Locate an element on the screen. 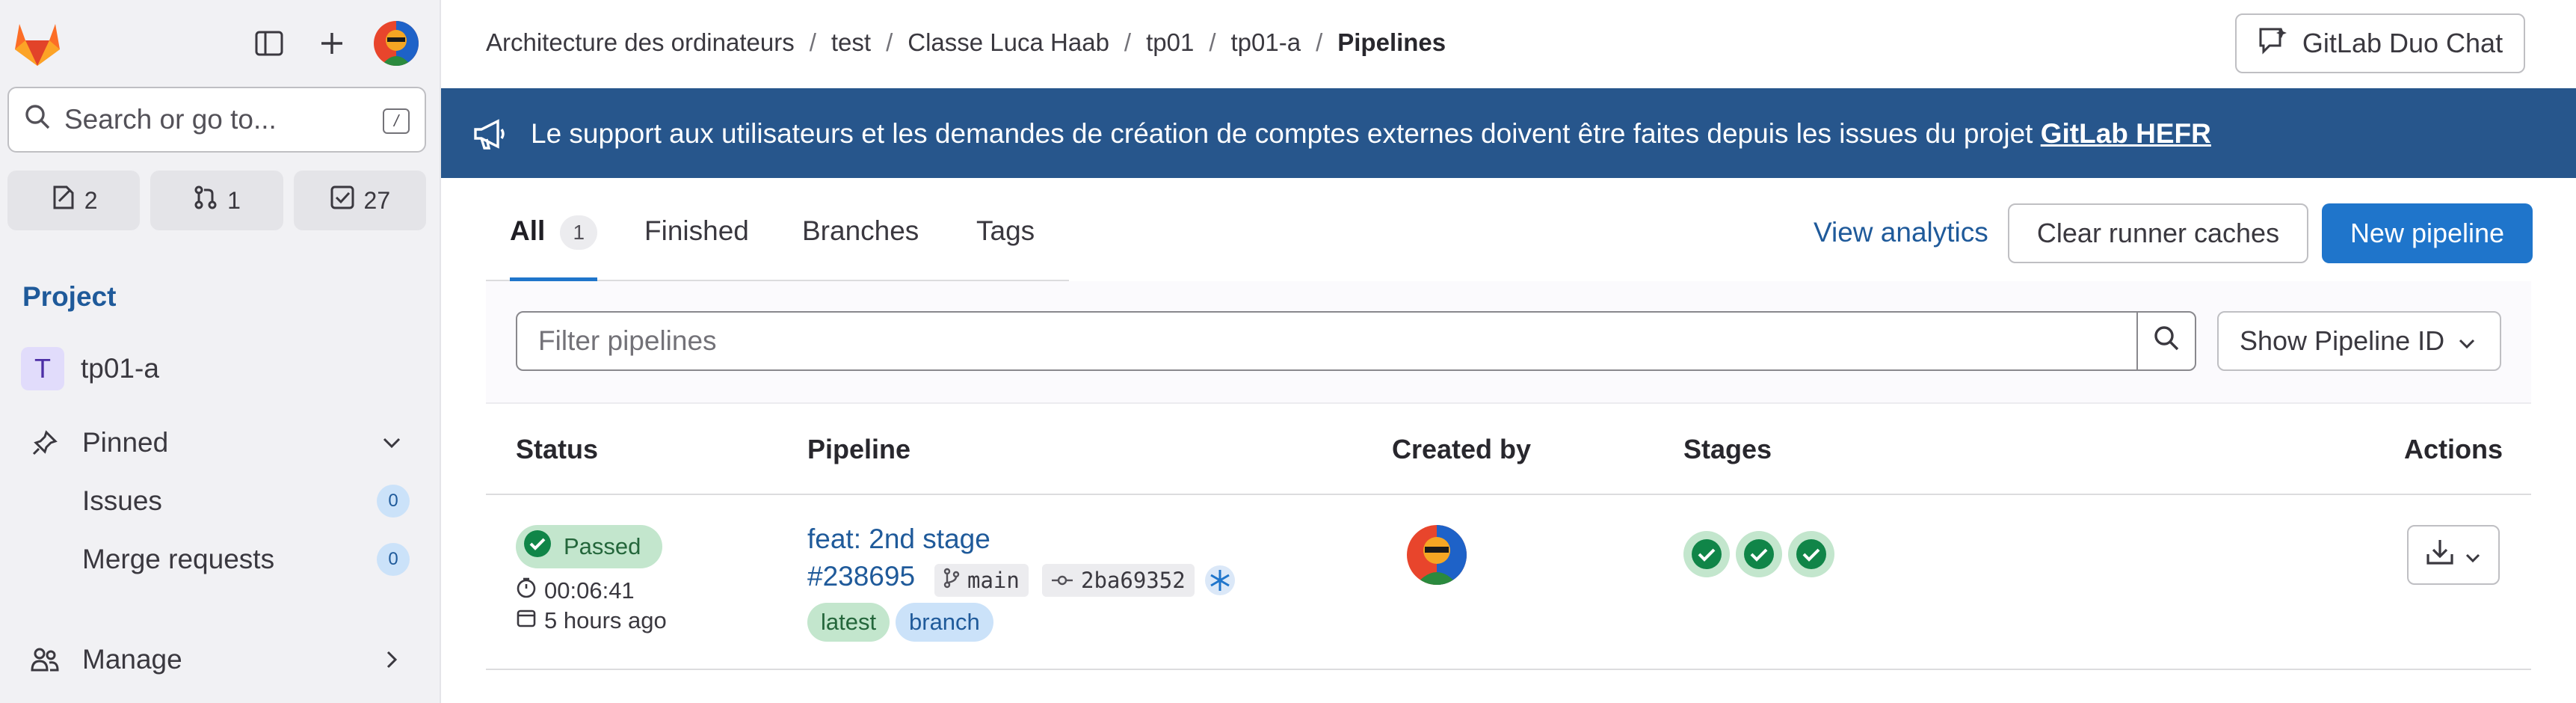 This screenshot has width=2576, height=703. creator-avatar is located at coordinates (1437, 555).